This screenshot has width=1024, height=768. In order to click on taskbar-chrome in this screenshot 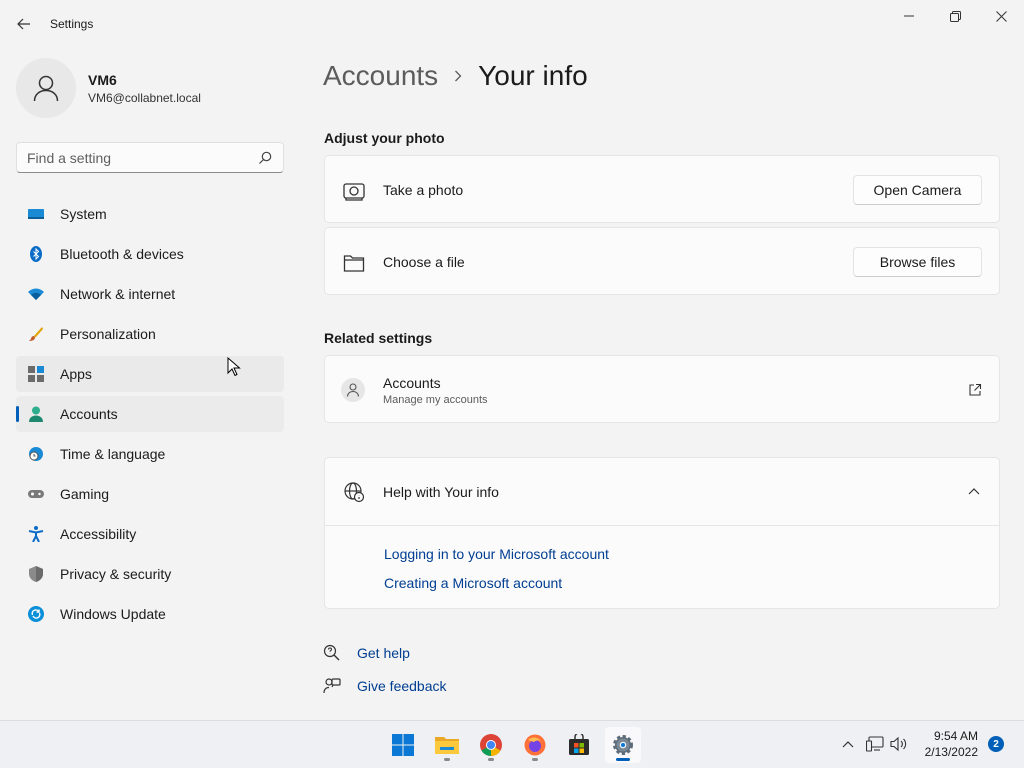, I will do `click(491, 745)`.